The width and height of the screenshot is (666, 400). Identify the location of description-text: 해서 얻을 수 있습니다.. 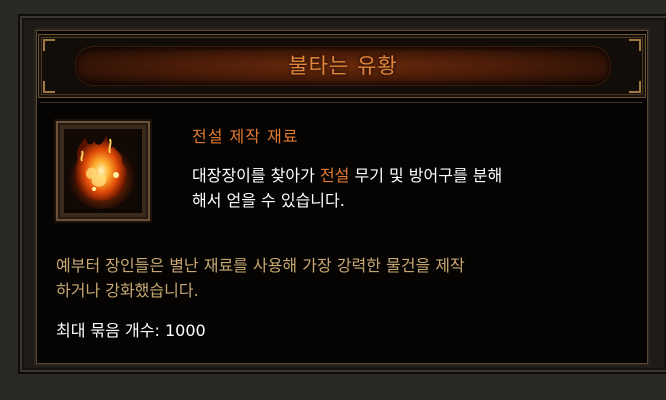
(268, 200).